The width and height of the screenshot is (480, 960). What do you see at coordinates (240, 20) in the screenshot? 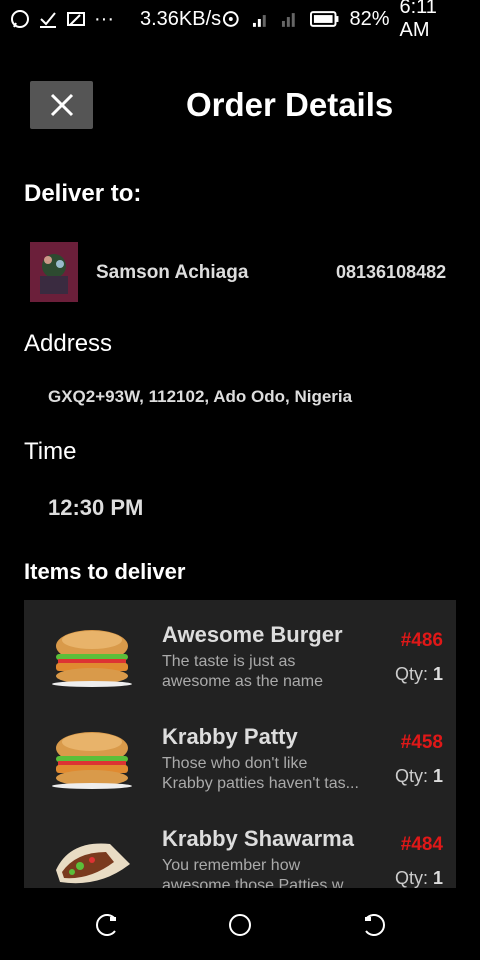
I see `status-bar: ··· 3.36KB/s 82% 6:11 AM` at bounding box center [240, 20].